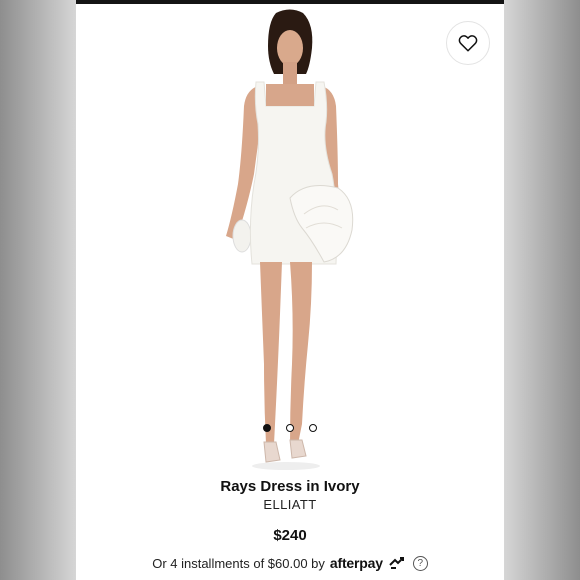  Describe the element at coordinates (396, 563) in the screenshot. I see `afterpay-arrows-icon` at that location.